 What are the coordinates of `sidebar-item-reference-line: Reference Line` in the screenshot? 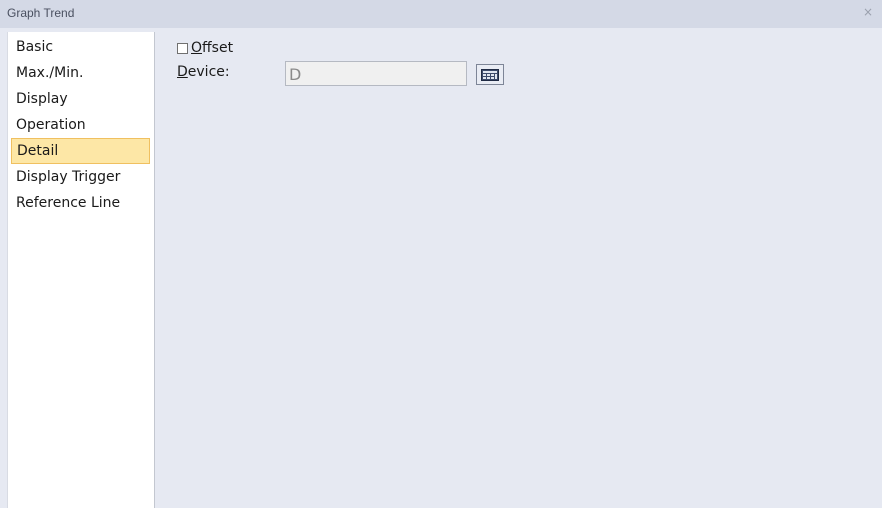 It's located at (80, 203).